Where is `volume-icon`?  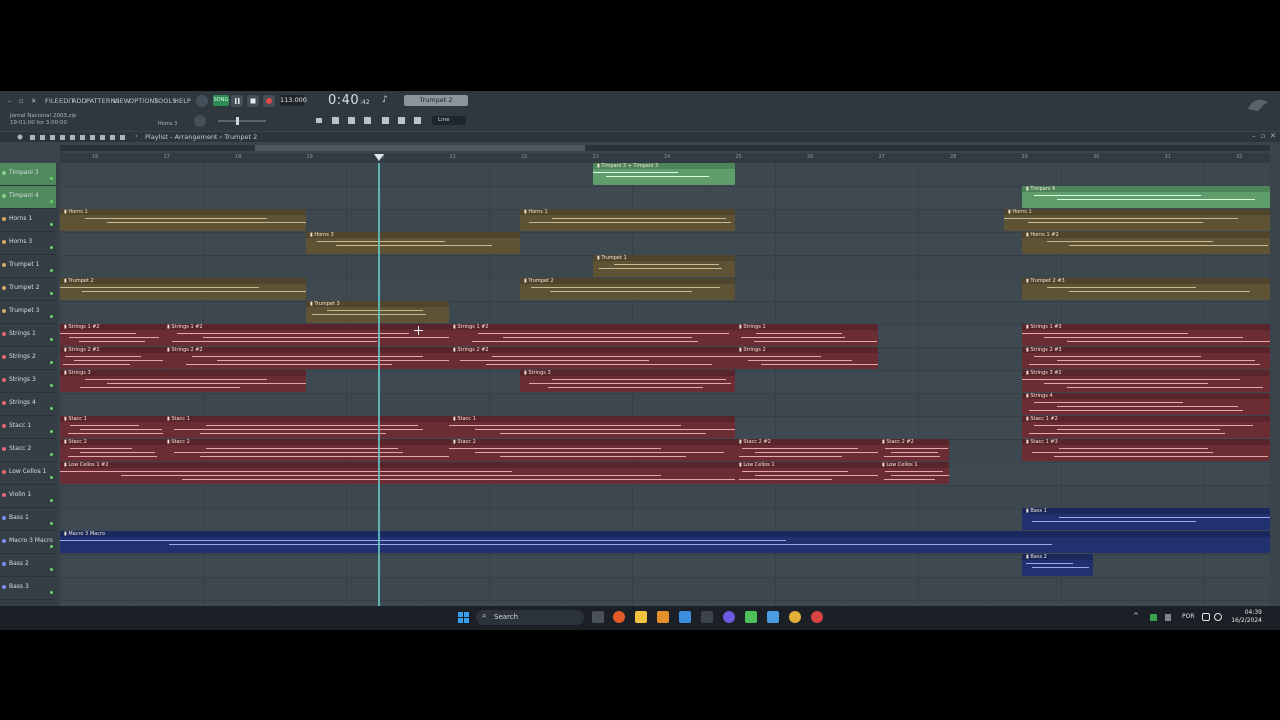 volume-icon is located at coordinates (1218, 617).